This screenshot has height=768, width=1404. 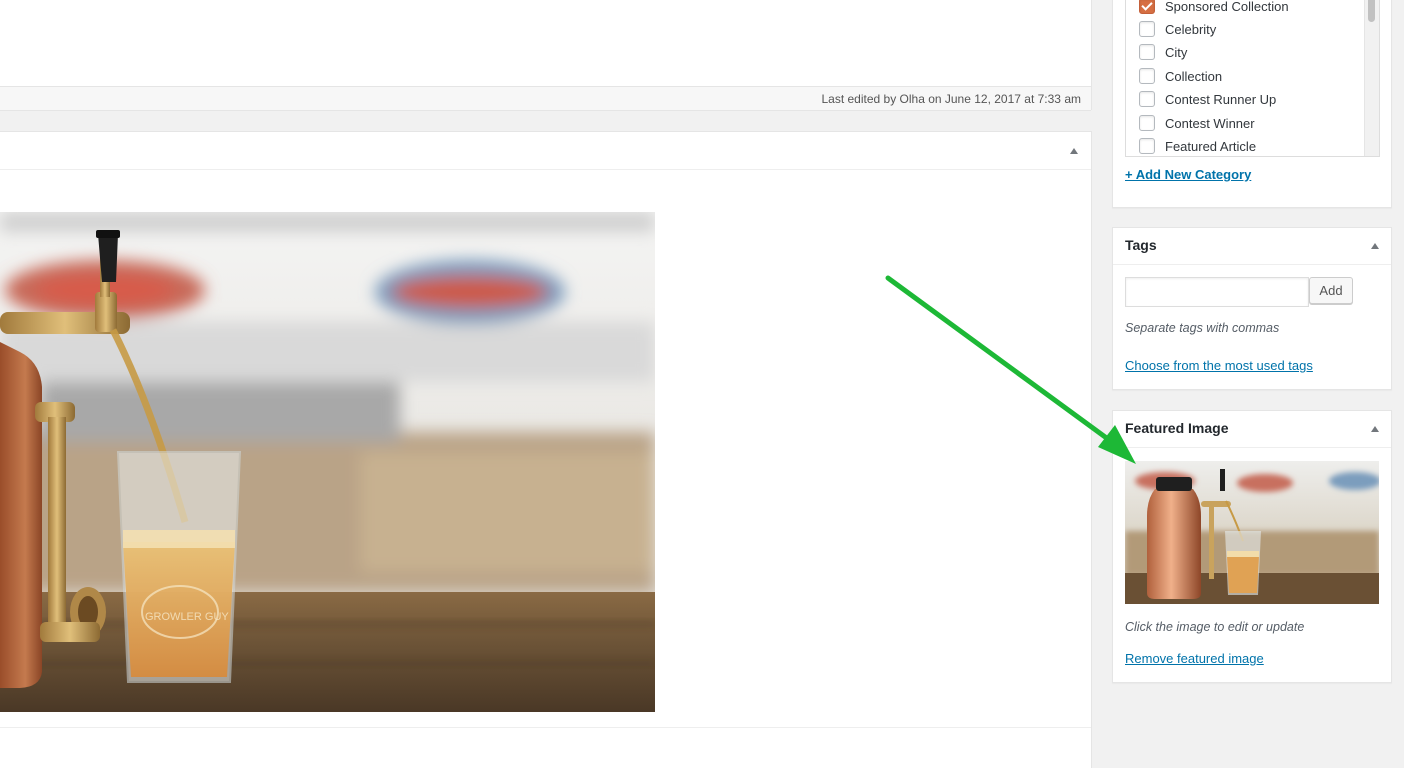 I want to click on editor-content-area, so click(x=545, y=43).